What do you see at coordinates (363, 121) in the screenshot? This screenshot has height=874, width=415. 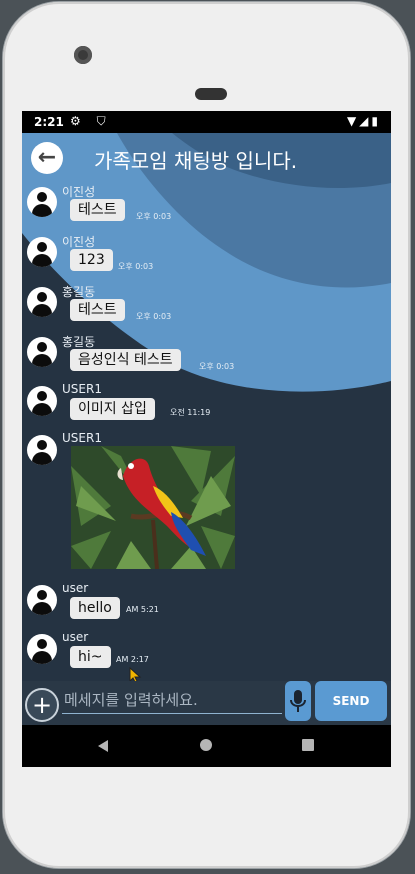 I see `status-right-icons: ▼◢▮` at bounding box center [363, 121].